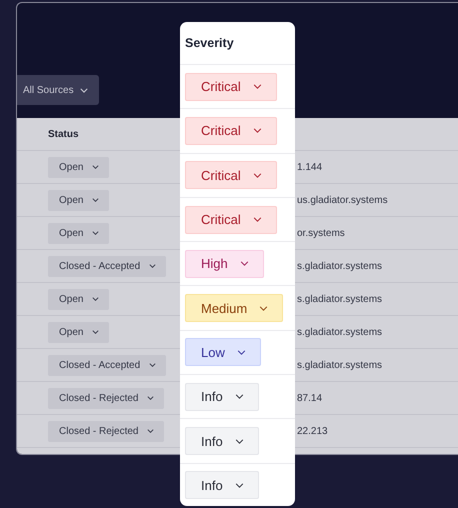 The width and height of the screenshot is (458, 508). Describe the element at coordinates (234, 308) in the screenshot. I see `severity-dropdown: Medium` at that location.